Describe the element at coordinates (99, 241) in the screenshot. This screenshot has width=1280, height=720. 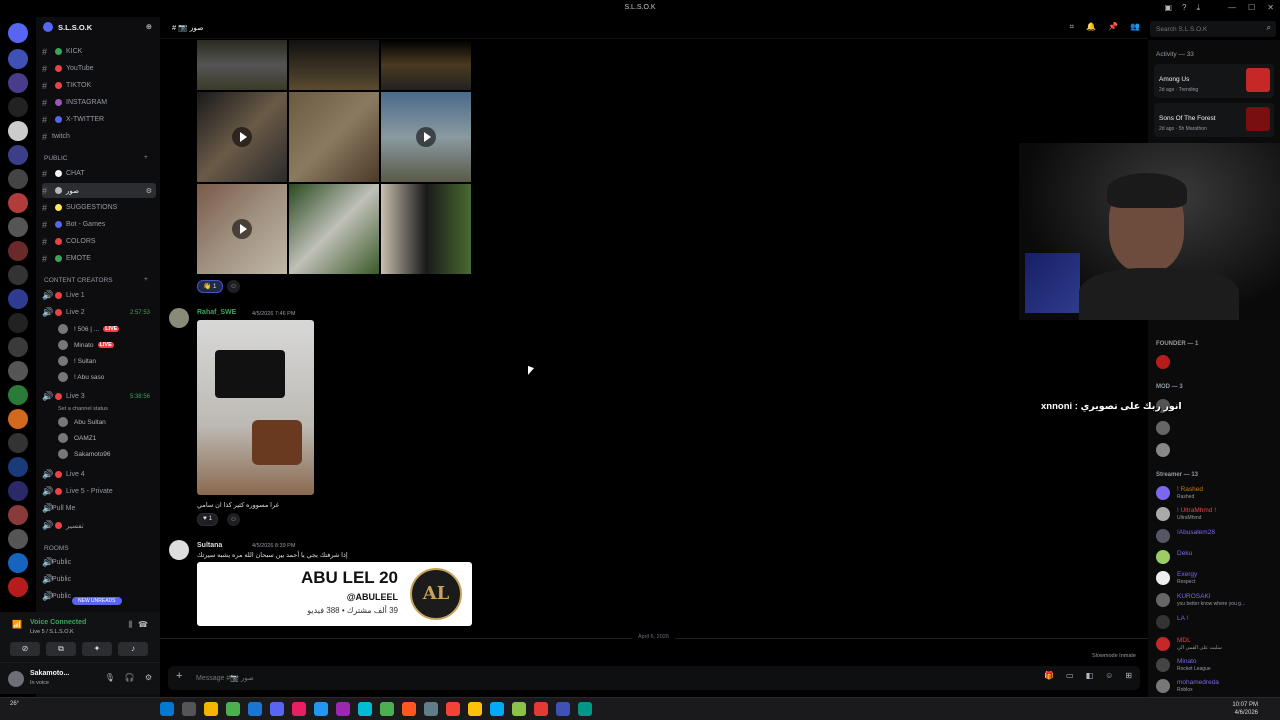
I see `channel-item: # COLORS` at that location.